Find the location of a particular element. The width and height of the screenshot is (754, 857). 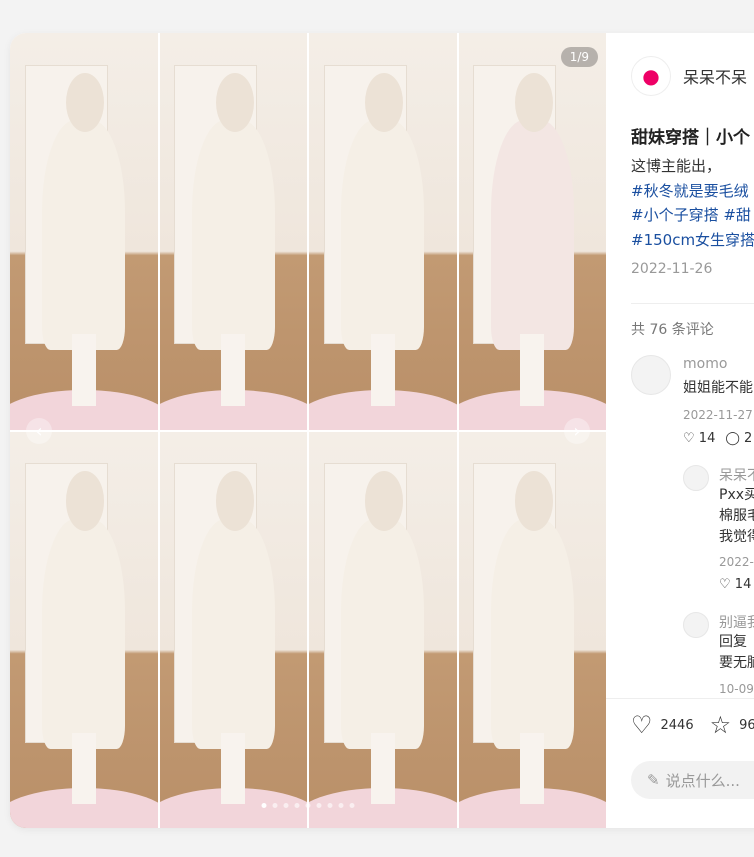

hashtag-line: #小个子穿搭 #甜 is located at coordinates (692, 215).